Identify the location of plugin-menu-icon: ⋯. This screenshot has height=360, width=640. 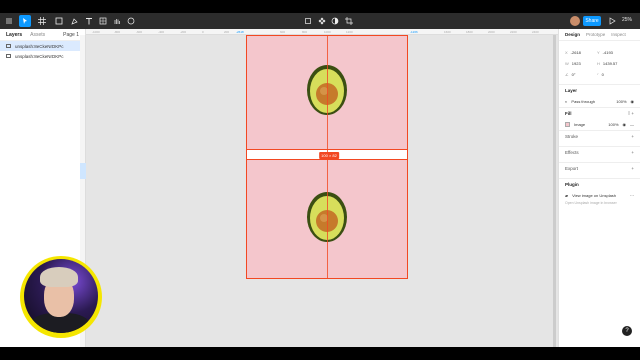
(632, 195).